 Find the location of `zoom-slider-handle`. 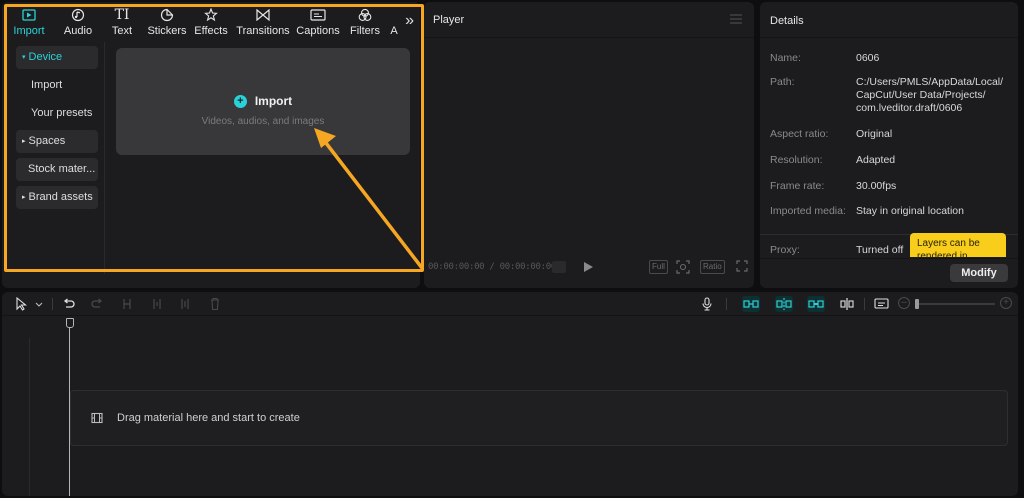

zoom-slider-handle is located at coordinates (917, 304).